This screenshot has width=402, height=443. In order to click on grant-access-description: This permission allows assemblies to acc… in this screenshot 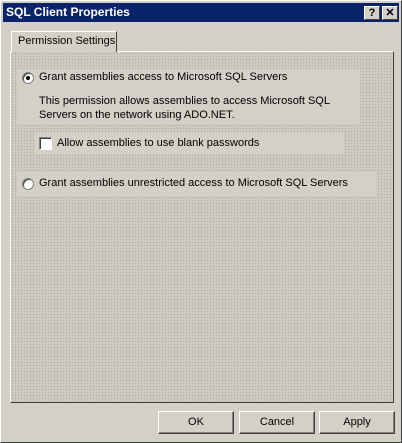, I will do `click(184, 108)`.